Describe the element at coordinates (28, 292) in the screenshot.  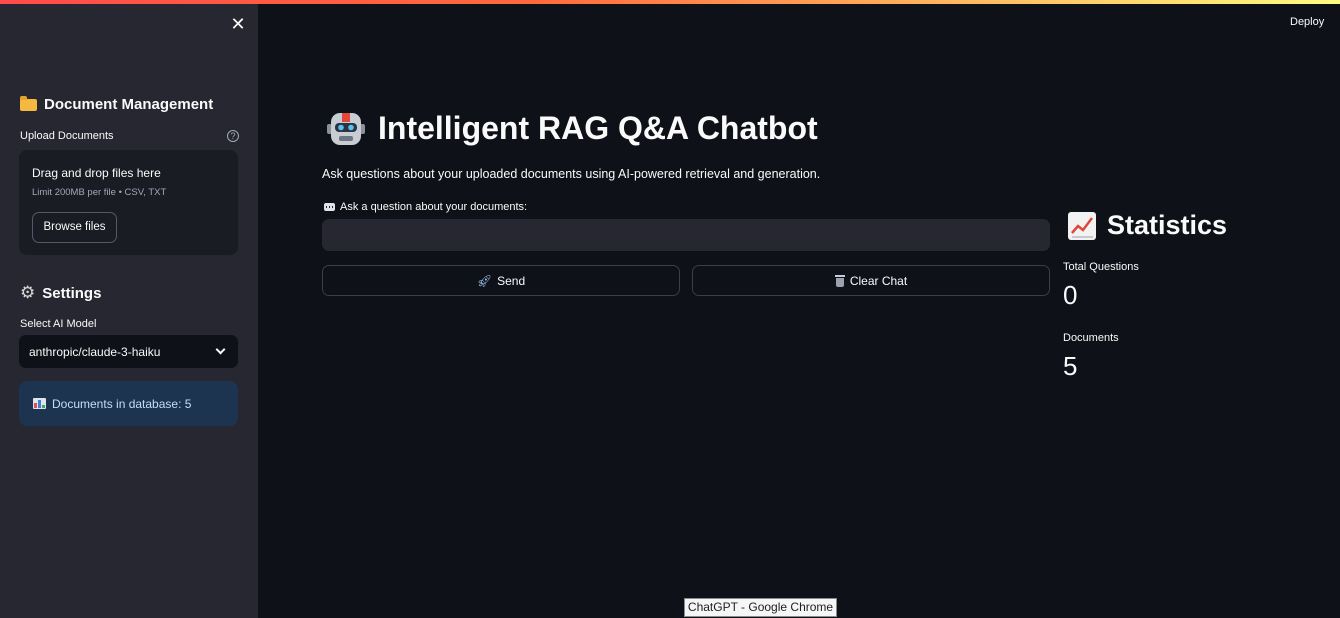
I see `gear-icon: ⚙` at that location.